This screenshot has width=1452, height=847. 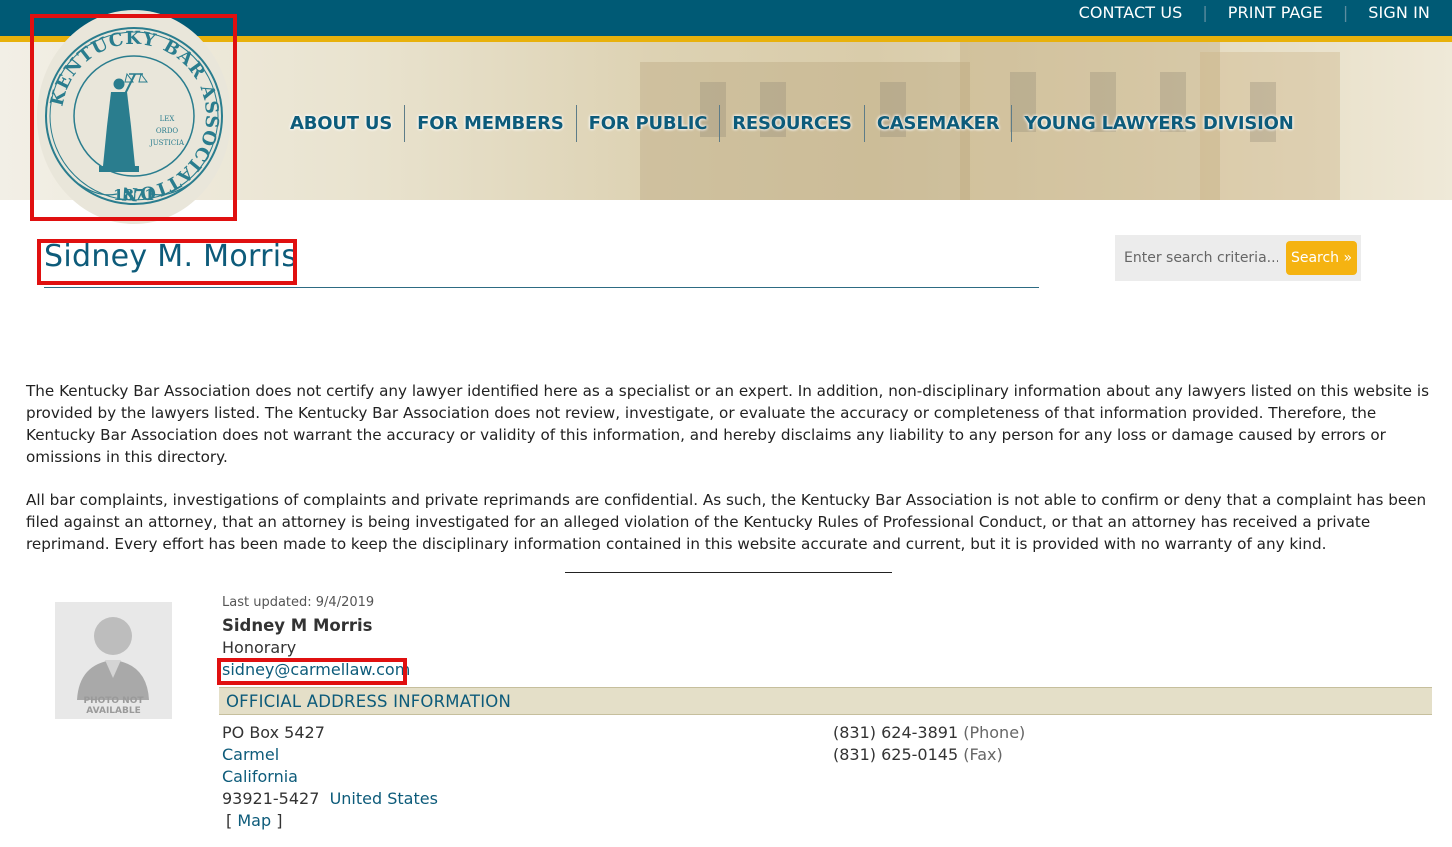 I want to click on logo-highlight-box, so click(x=133, y=117).